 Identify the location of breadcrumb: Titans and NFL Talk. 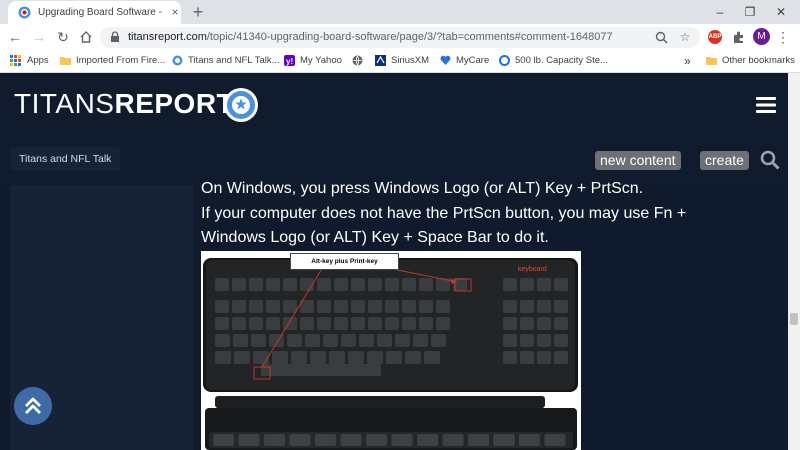
(65, 159).